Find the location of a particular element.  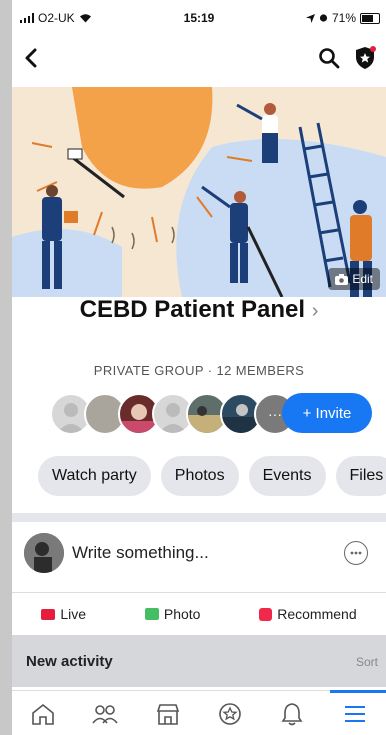

bottom-tab-bar is located at coordinates (199, 712).